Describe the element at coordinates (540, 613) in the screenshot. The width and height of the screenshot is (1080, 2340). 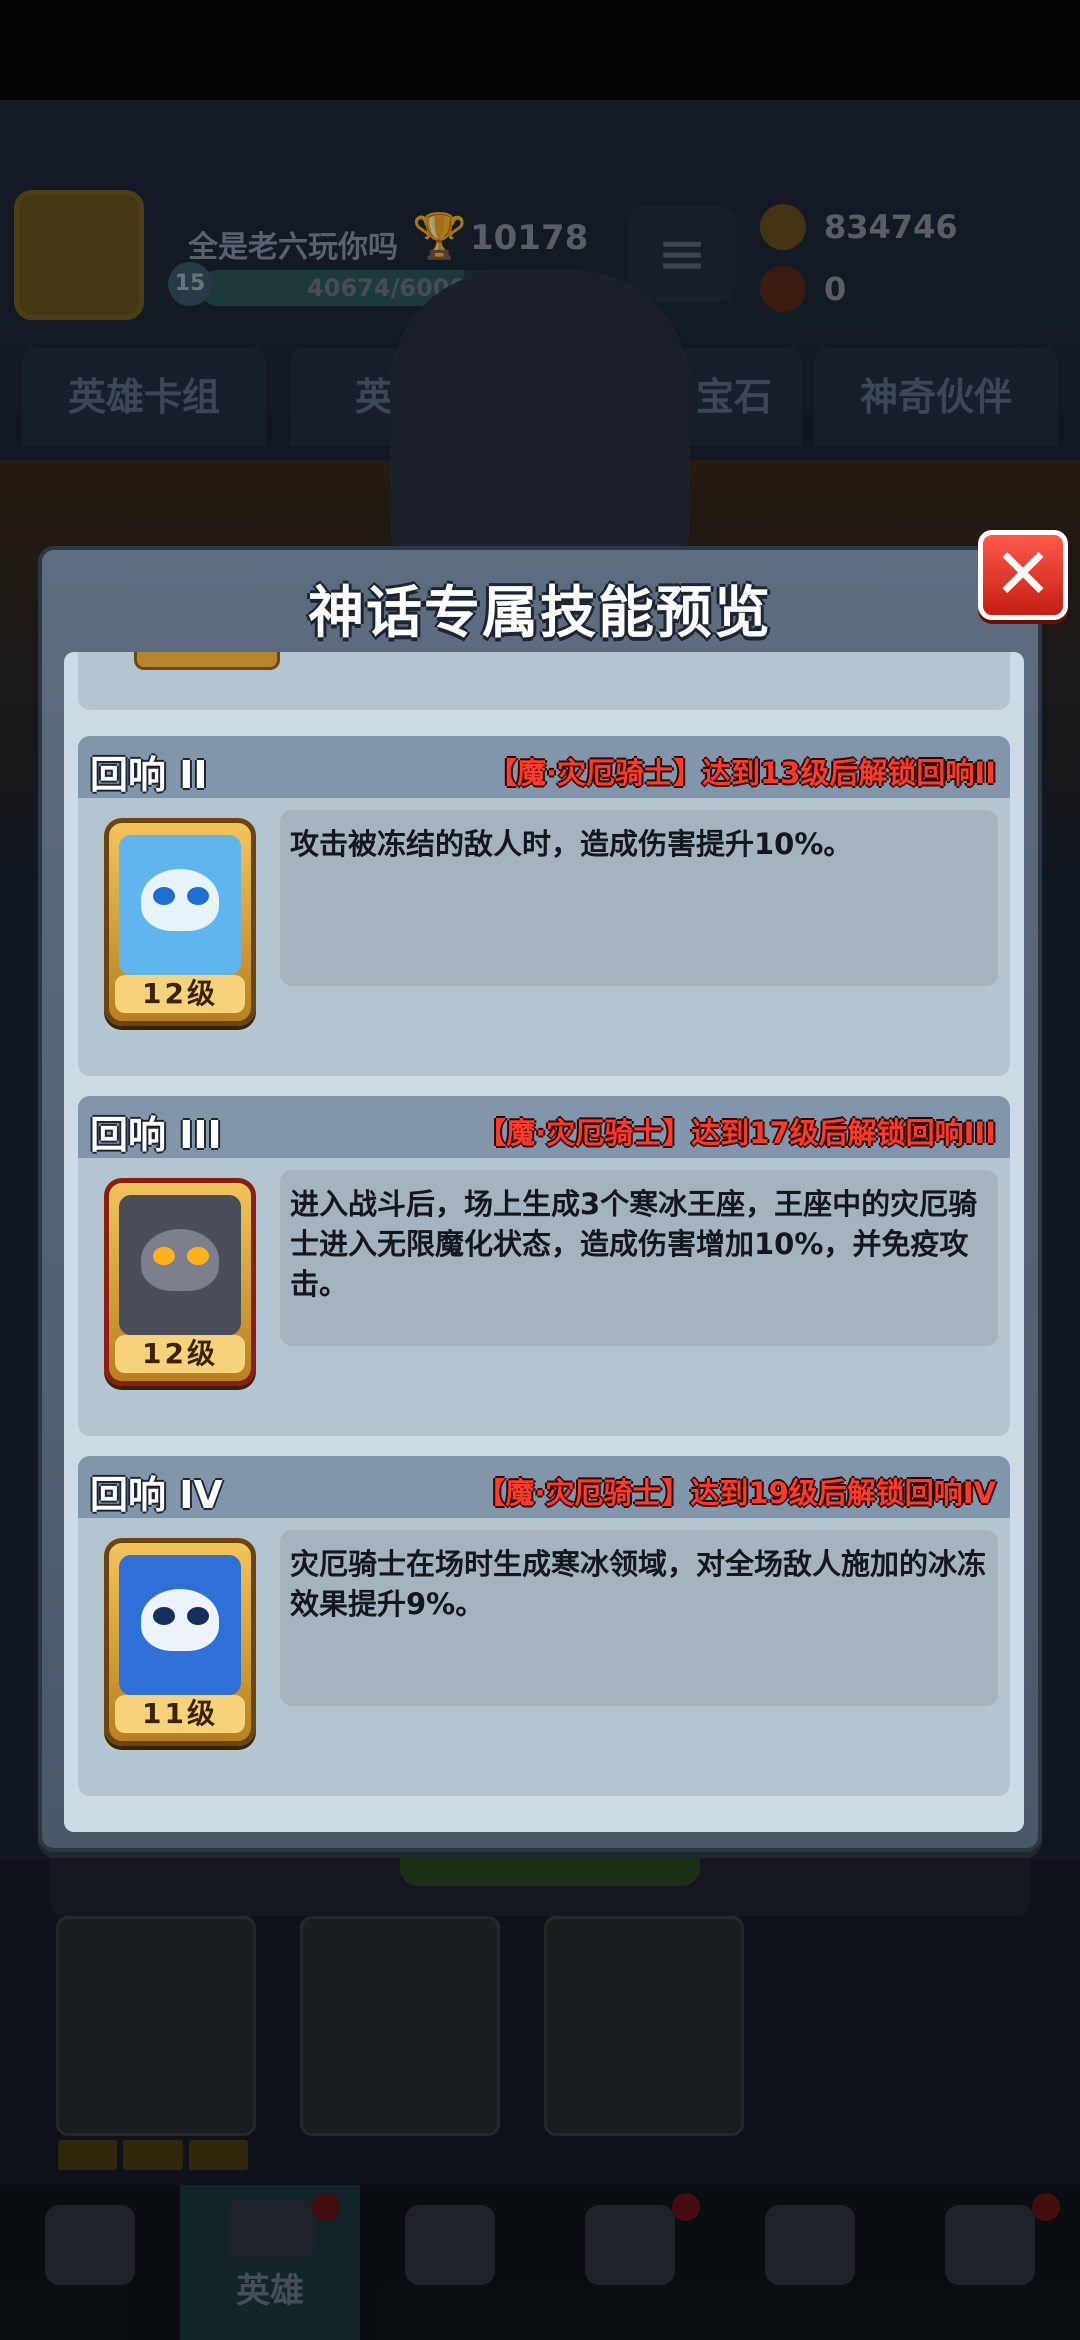
I see `modal-title: 神话专属技能预览` at that location.